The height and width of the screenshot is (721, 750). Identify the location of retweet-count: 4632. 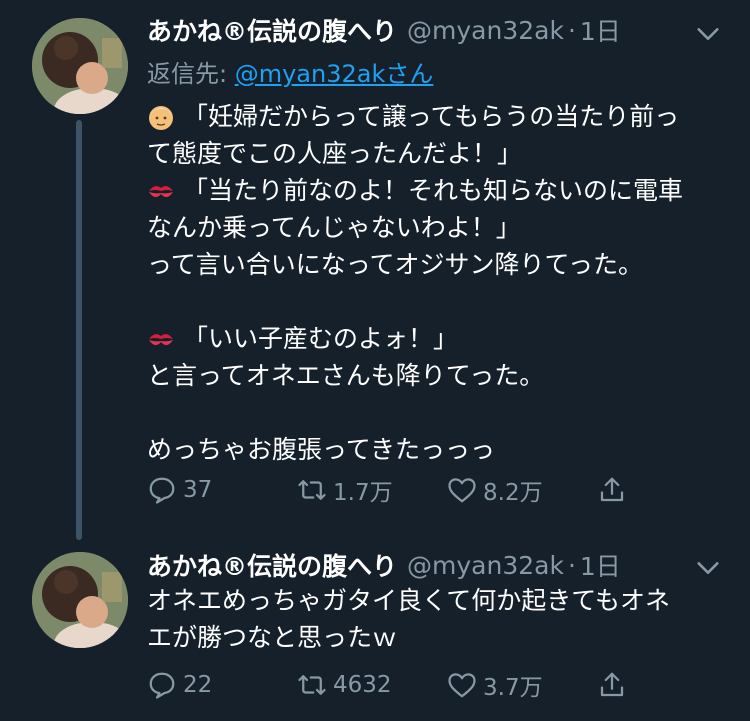
(362, 685).